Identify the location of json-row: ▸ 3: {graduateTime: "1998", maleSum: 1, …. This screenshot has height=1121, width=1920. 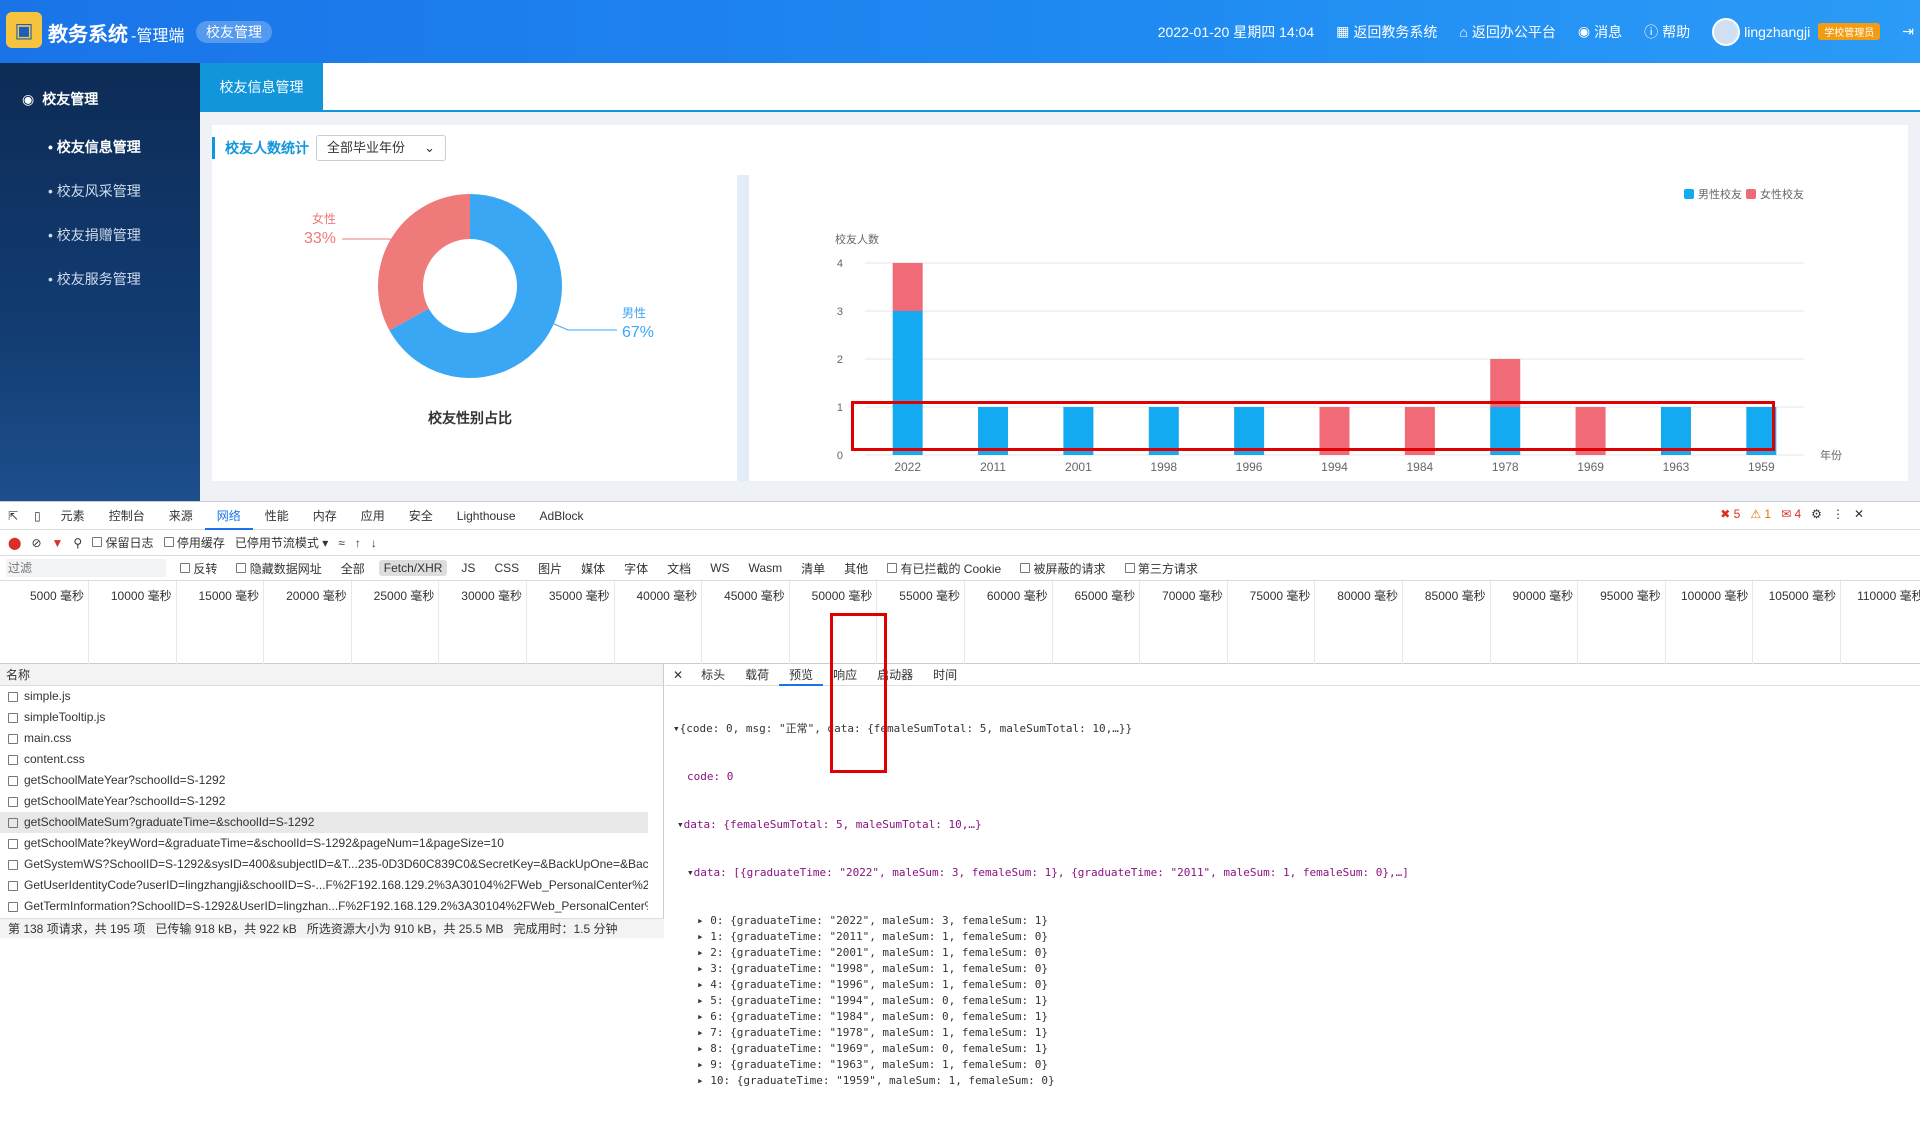
(1296, 969).